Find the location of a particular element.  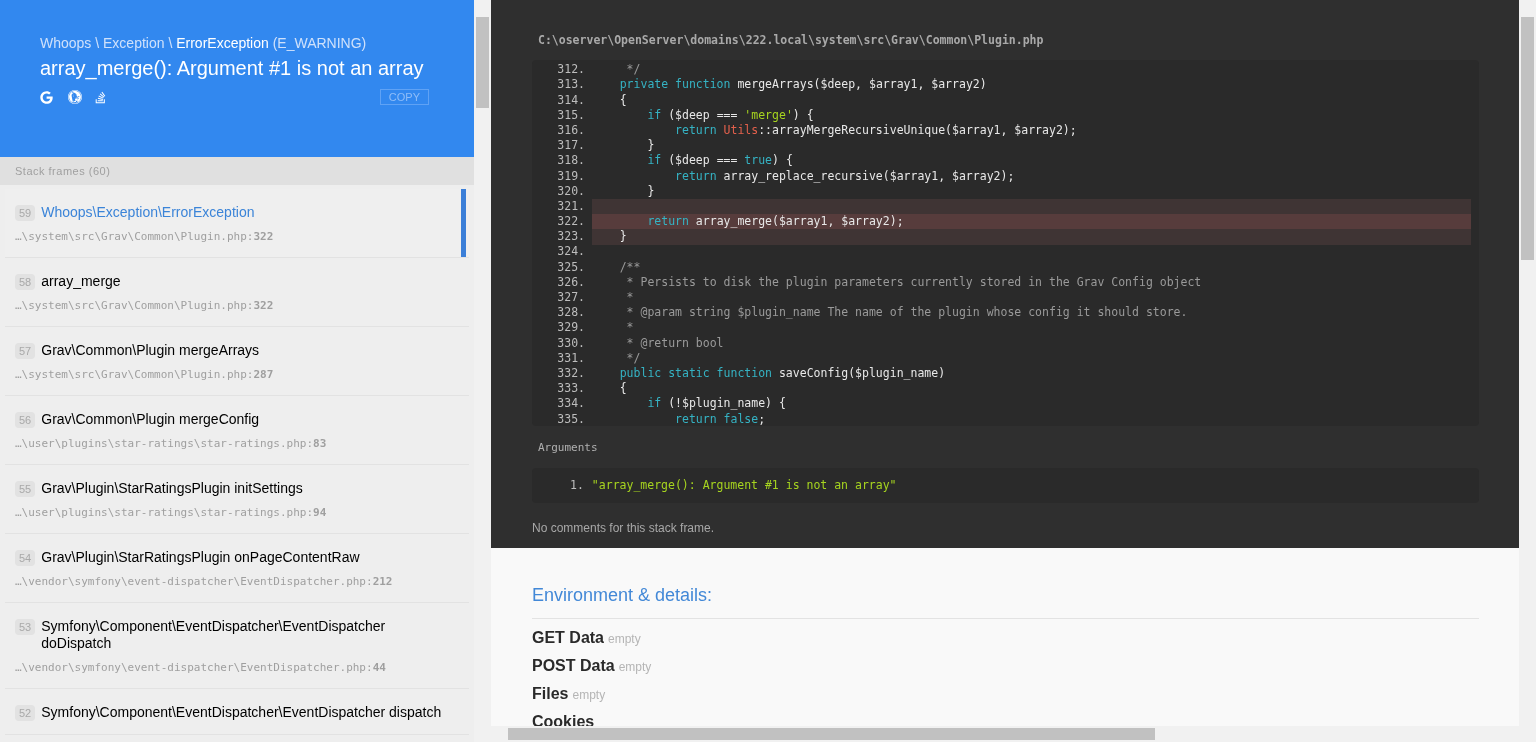

frame-index: 57 is located at coordinates (25, 351).